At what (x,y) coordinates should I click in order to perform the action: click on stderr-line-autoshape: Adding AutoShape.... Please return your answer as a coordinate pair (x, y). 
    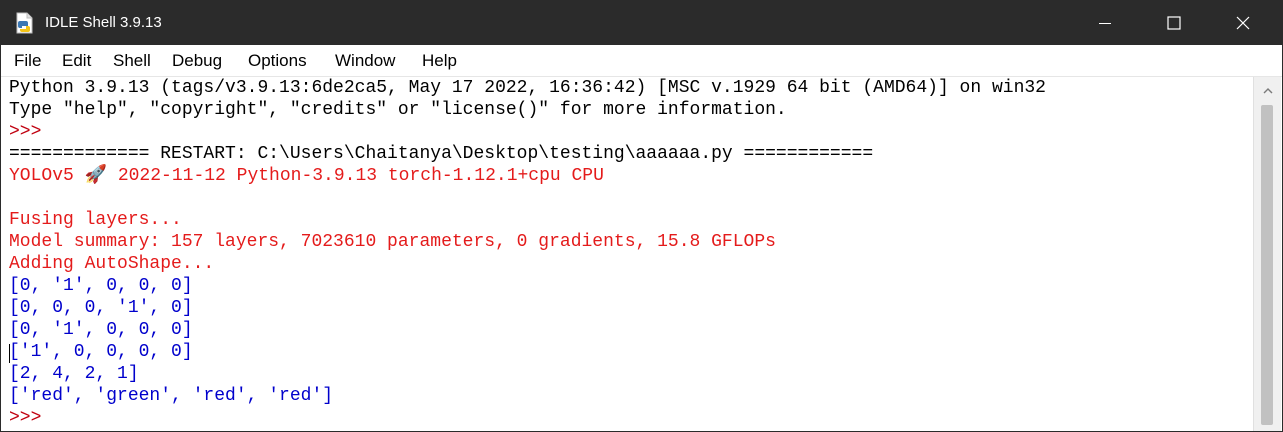
    Looking at the image, I should click on (117, 264).